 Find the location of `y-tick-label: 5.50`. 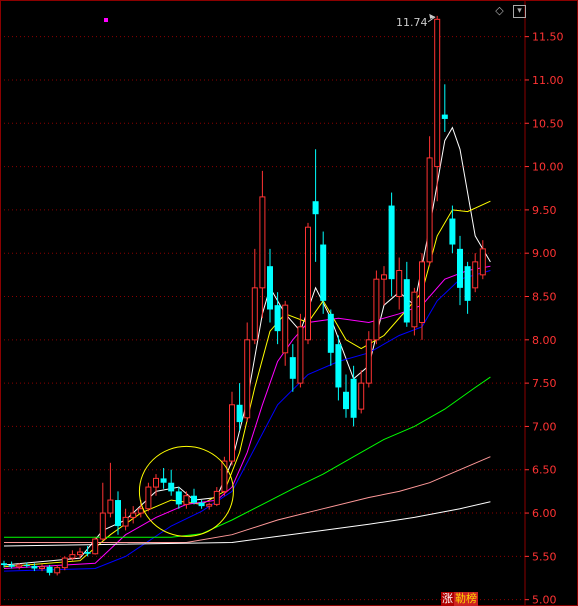

y-tick-label: 5.50 is located at coordinates (544, 556).